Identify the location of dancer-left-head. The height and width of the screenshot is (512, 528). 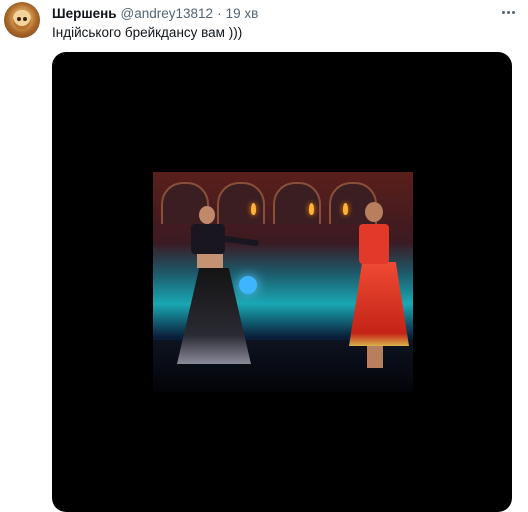
(207, 215).